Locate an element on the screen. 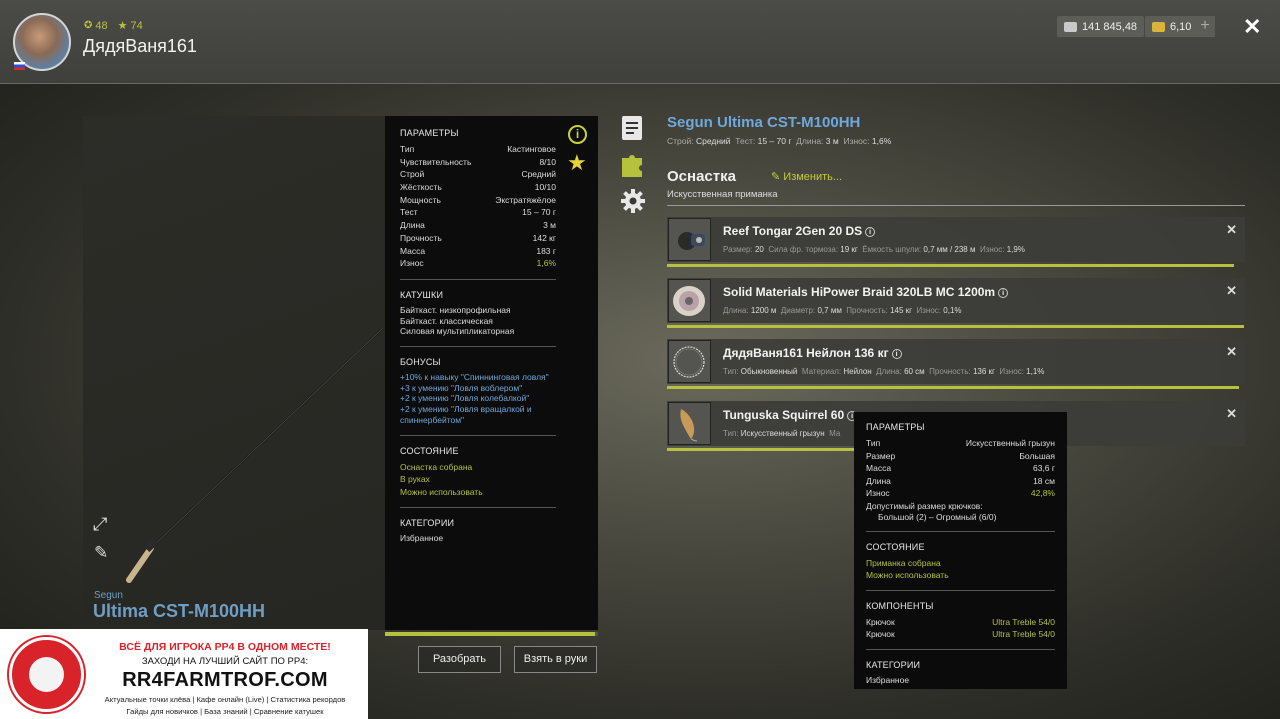 Image resolution: width=1280 pixels, height=719 pixels. param-value-wear: 42,8% is located at coordinates (1042, 493).